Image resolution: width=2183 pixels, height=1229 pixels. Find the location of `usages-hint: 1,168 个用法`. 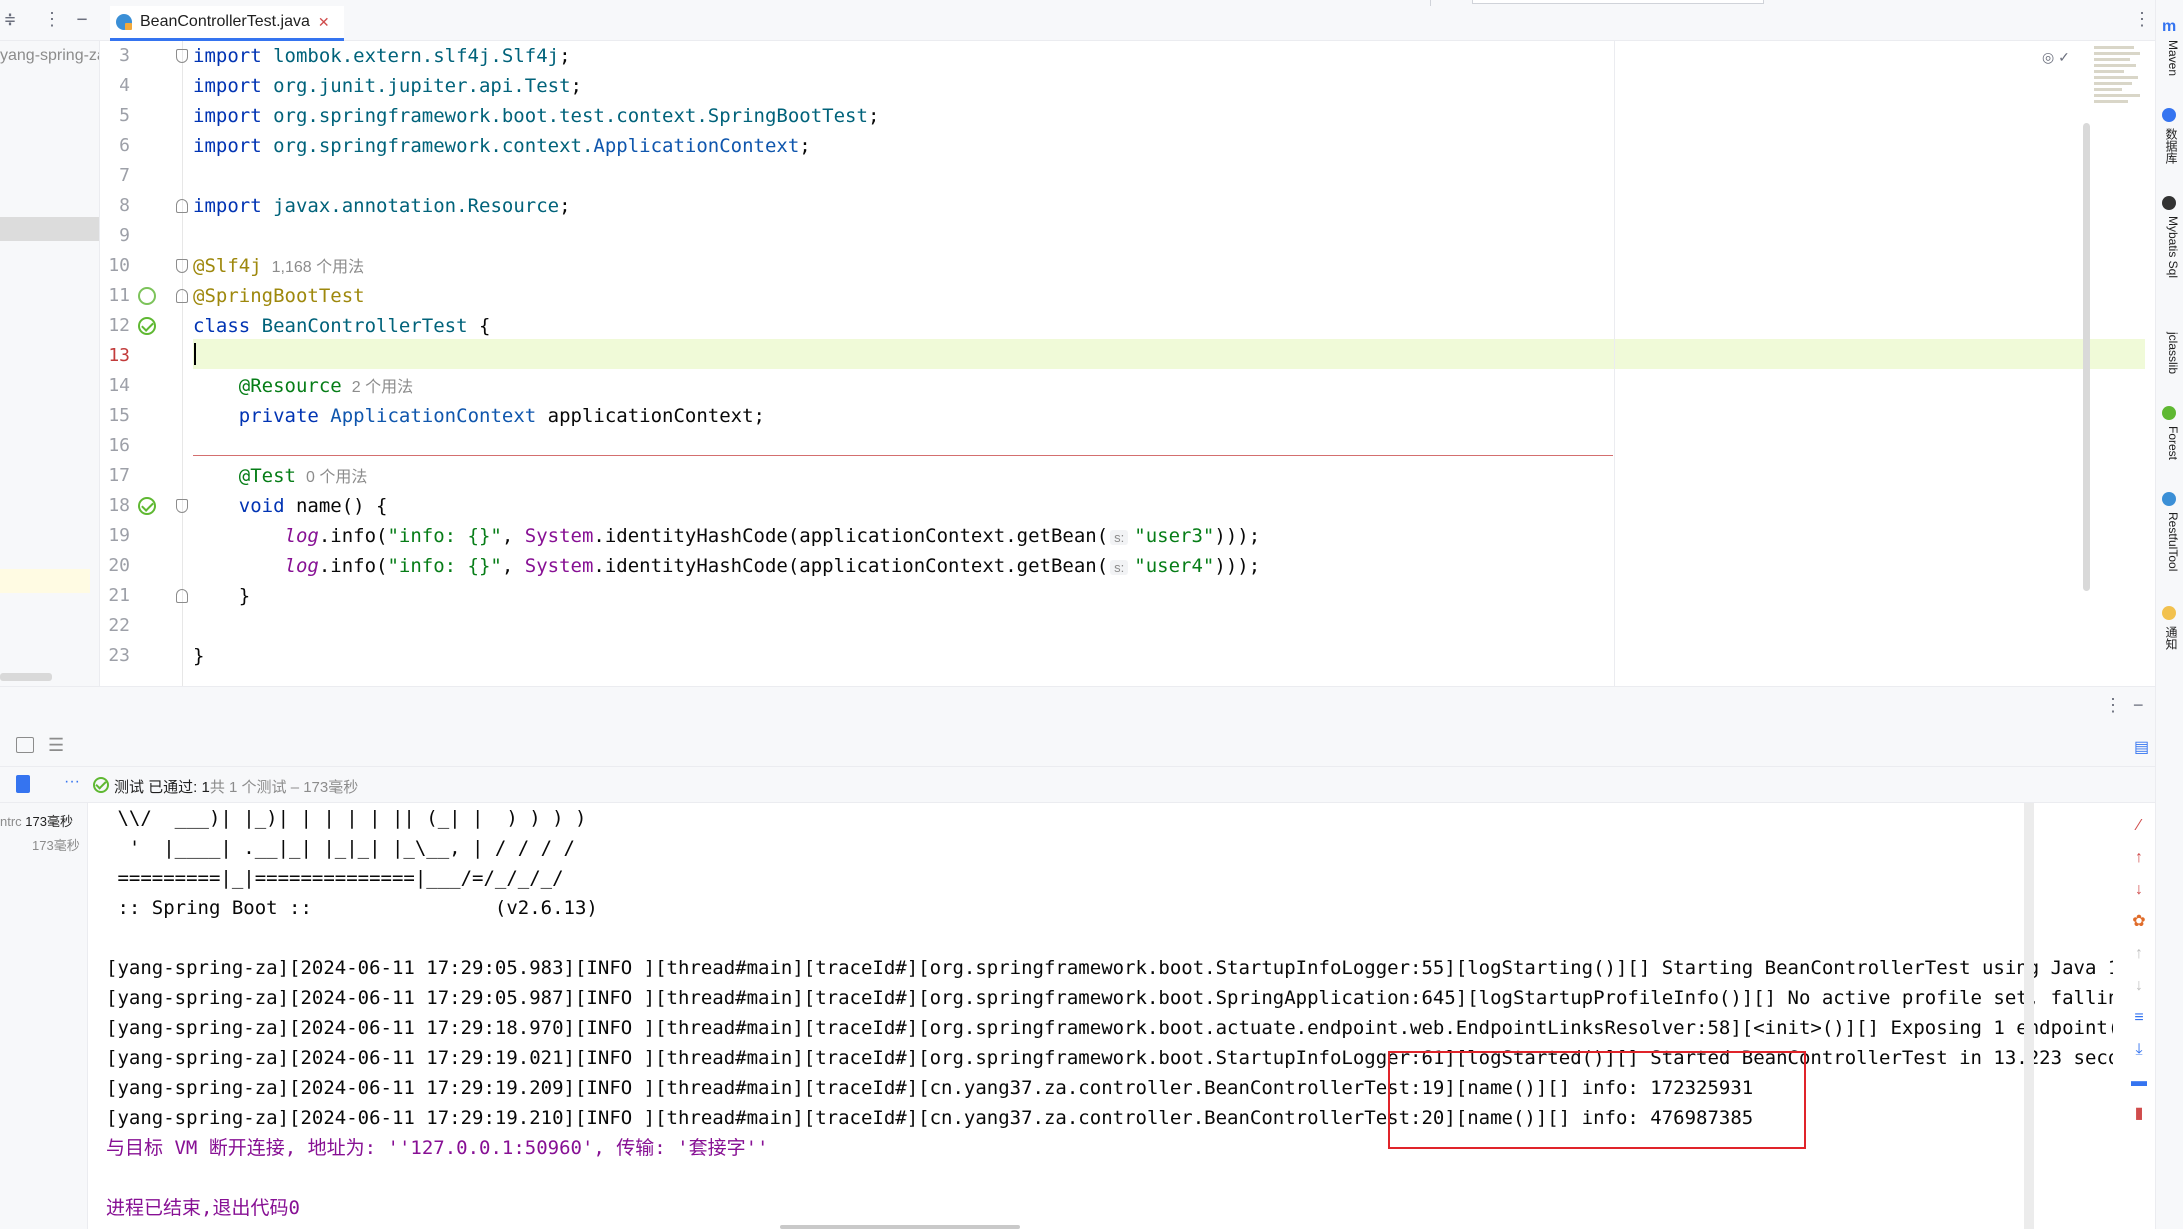

usages-hint: 1,168 个用法 is located at coordinates (318, 267).